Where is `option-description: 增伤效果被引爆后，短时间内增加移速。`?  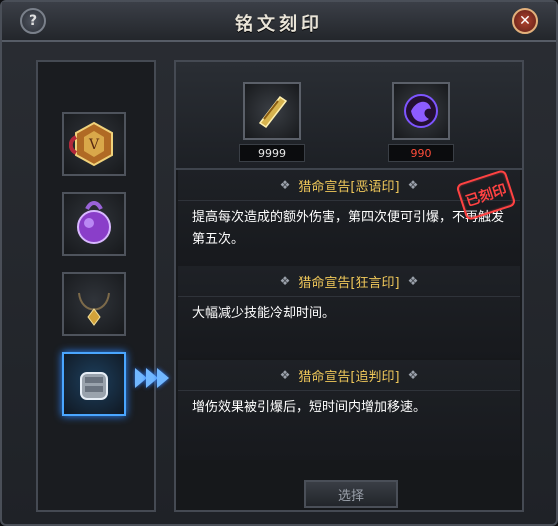 option-description: 增伤效果被引爆后，短时间内增加移速。 is located at coordinates (309, 407).